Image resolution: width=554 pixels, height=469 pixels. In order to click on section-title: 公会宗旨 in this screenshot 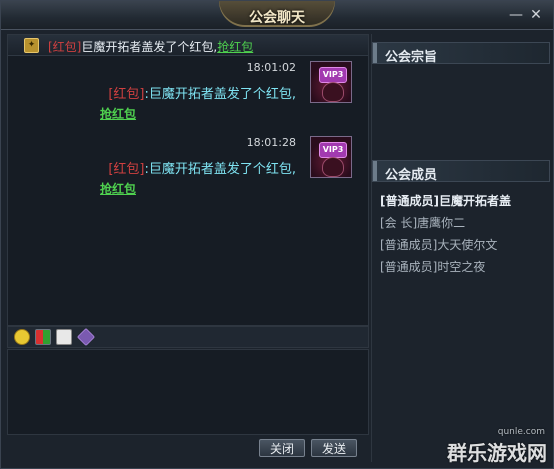, I will do `click(411, 57)`.